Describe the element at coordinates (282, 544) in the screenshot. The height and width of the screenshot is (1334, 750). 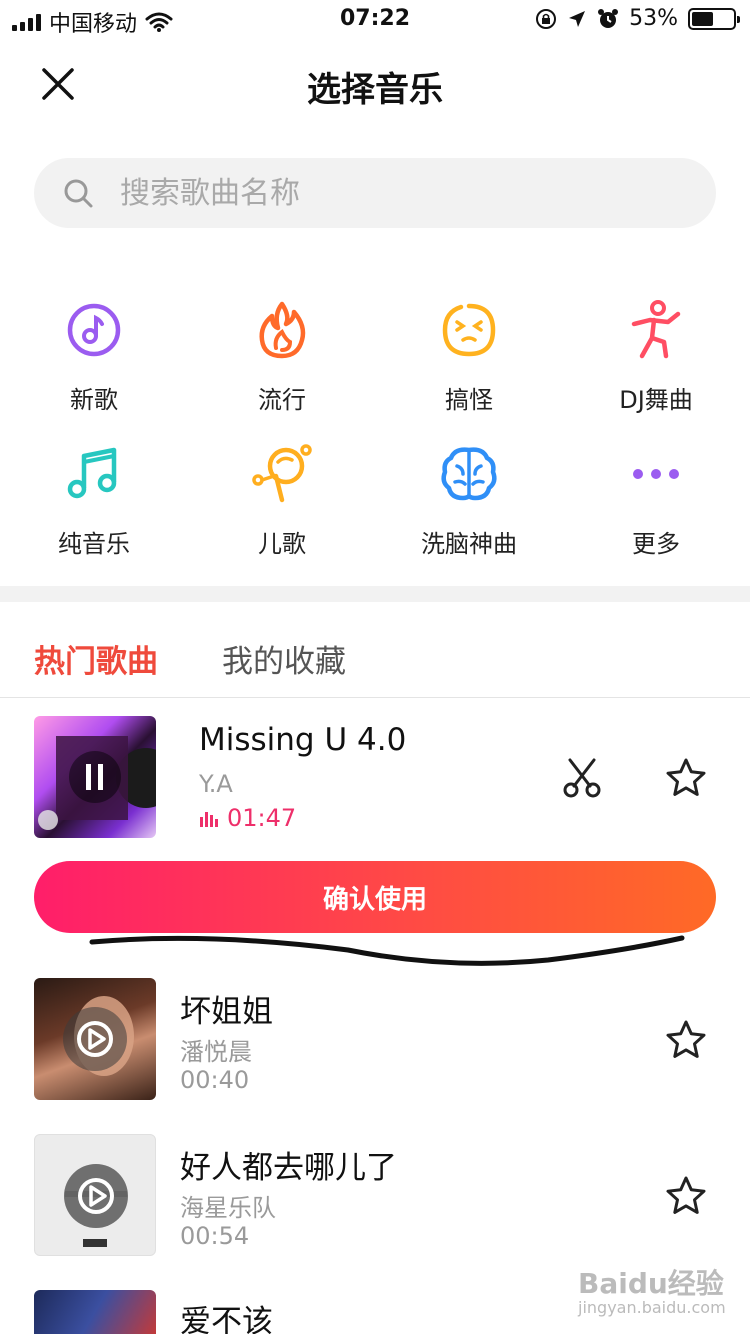
I see `category-label: 儿歌` at that location.